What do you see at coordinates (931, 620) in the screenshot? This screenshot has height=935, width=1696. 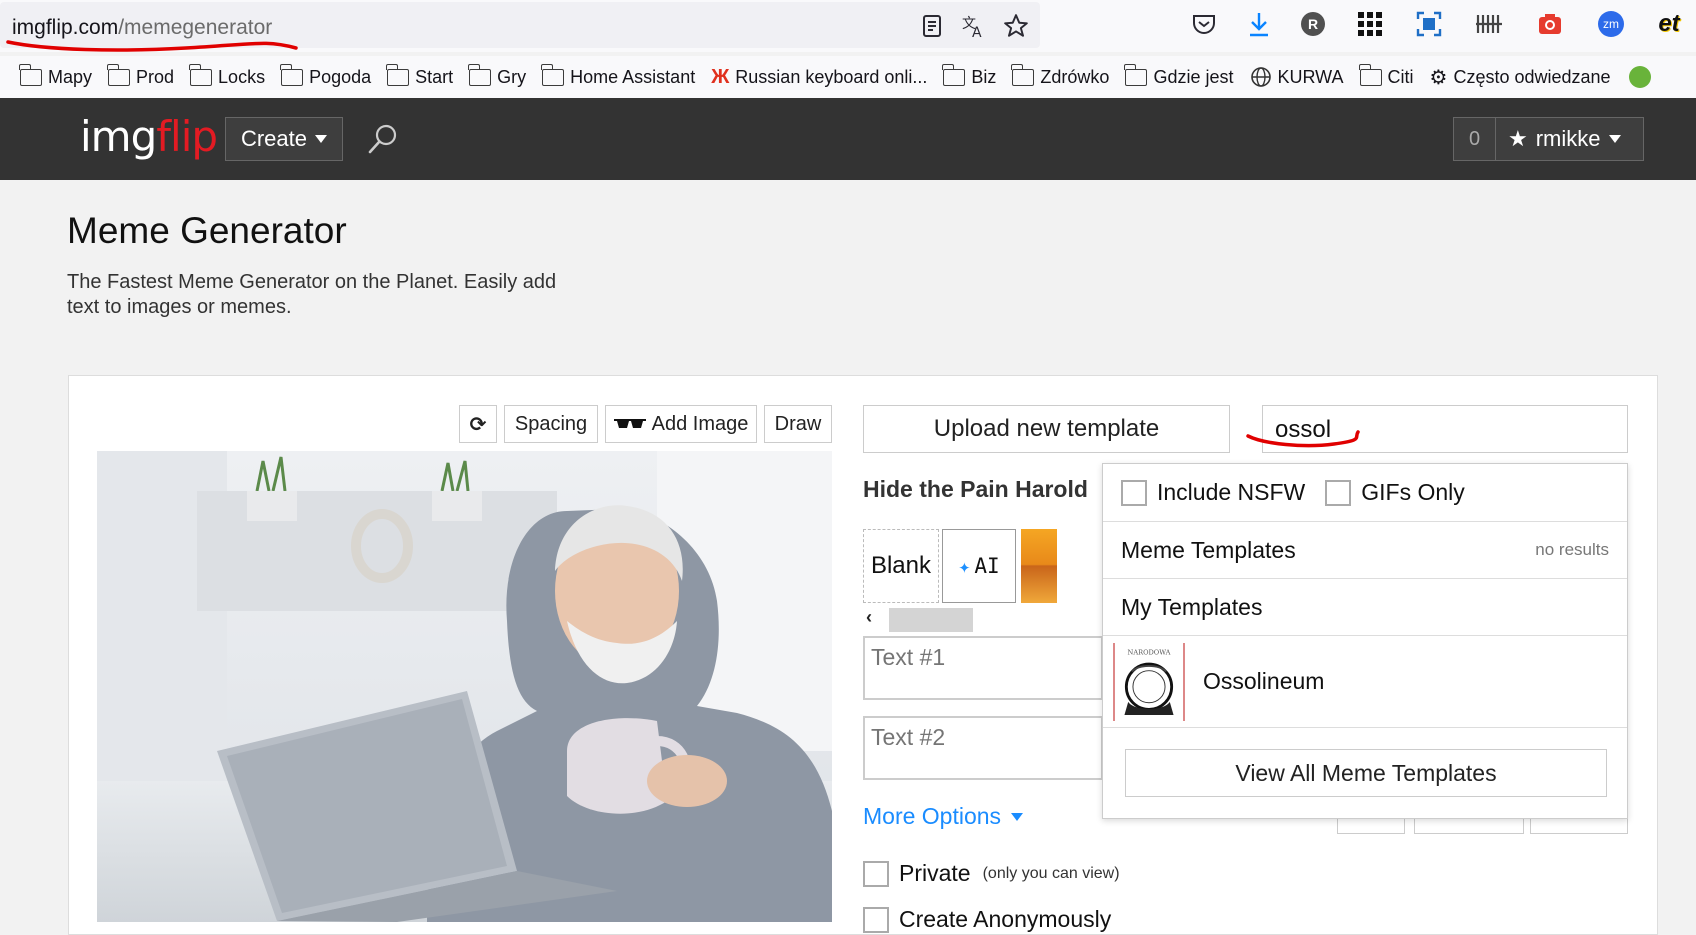 I see `template-scrollbar-thumb` at bounding box center [931, 620].